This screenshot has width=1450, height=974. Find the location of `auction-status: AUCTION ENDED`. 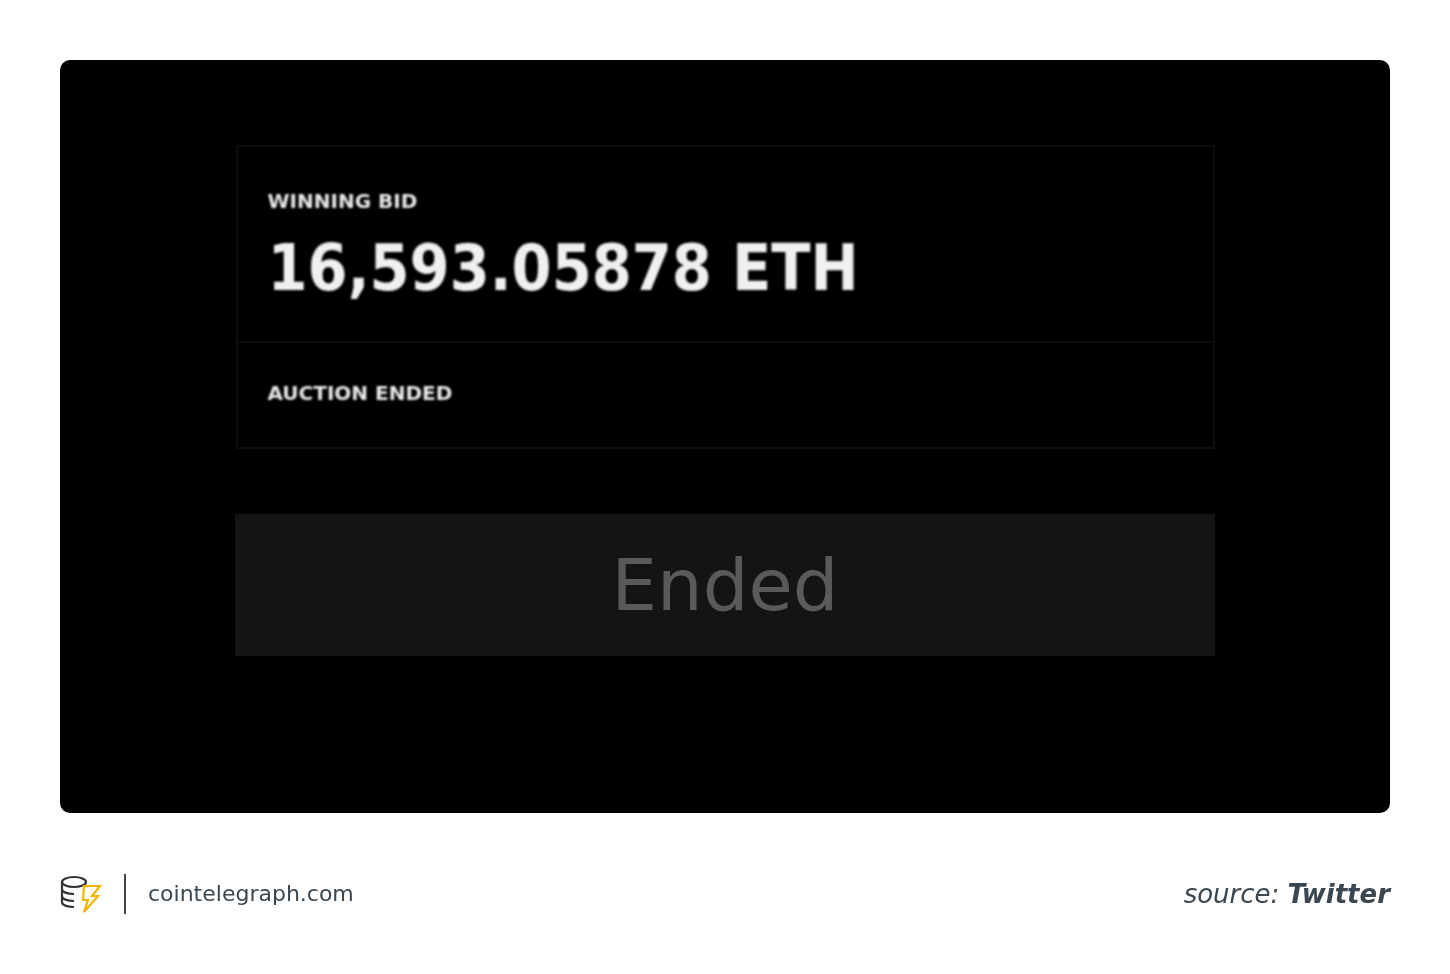

auction-status: AUCTION ENDED is located at coordinates (360, 393).